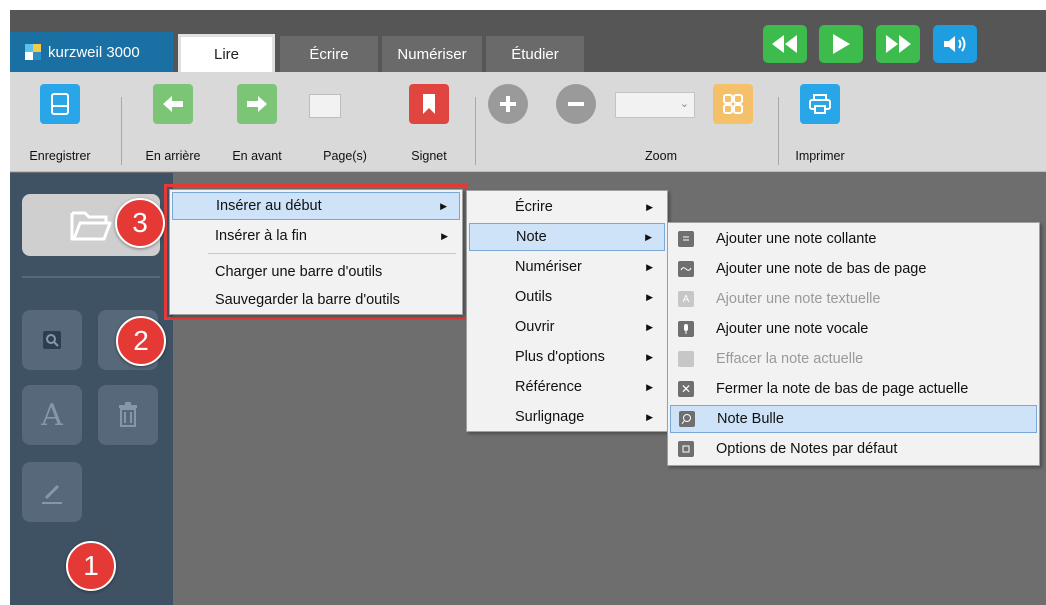  What do you see at coordinates (261, 236) in the screenshot?
I see `menu-item-label: Insérer à la fin` at bounding box center [261, 236].